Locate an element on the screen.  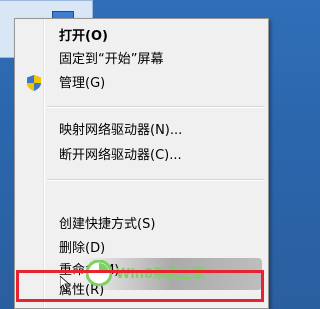
menu-item-delete: 删除(D) is located at coordinates (82, 249).